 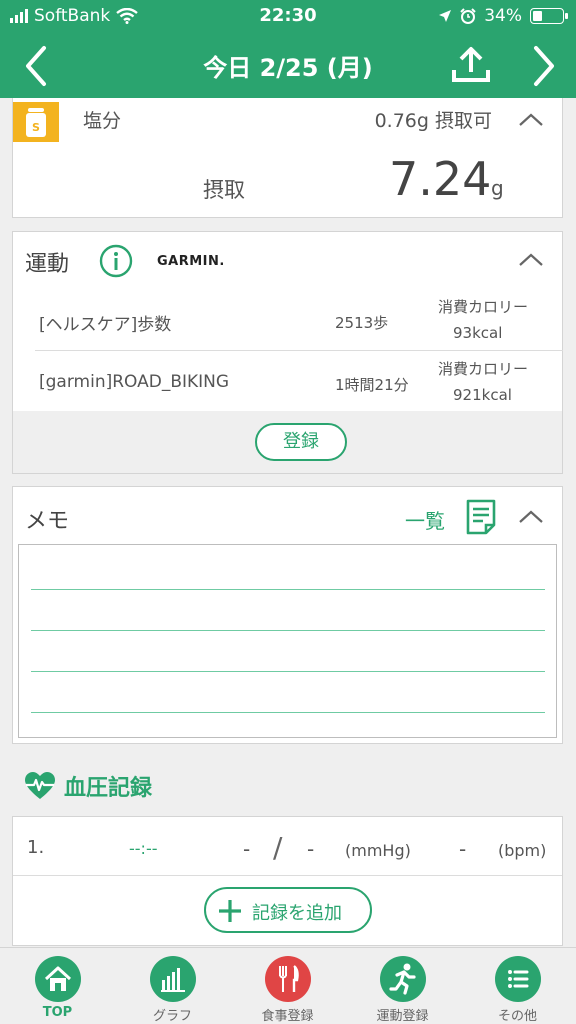 I want to click on salt-card: S 塩分 0.76g 摂取可 摂取 7.24 g, so click(x=287, y=158).